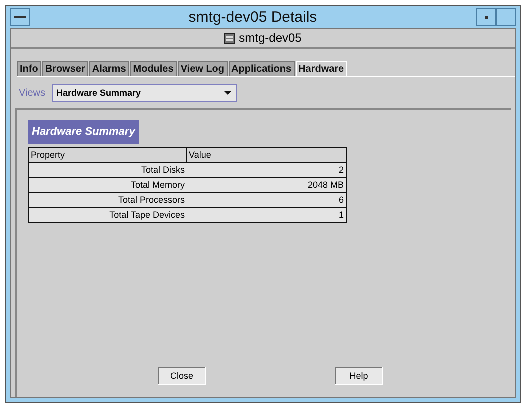  Describe the element at coordinates (266, 155) in the screenshot. I see `column-header: Value` at that location.